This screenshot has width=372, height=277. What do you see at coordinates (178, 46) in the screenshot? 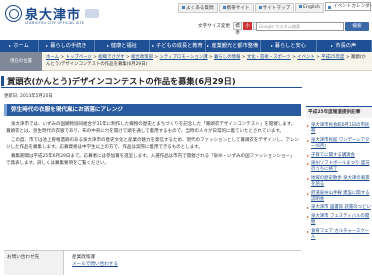
I see `nav-children-education: 子どもの成長と教育` at bounding box center [178, 46].